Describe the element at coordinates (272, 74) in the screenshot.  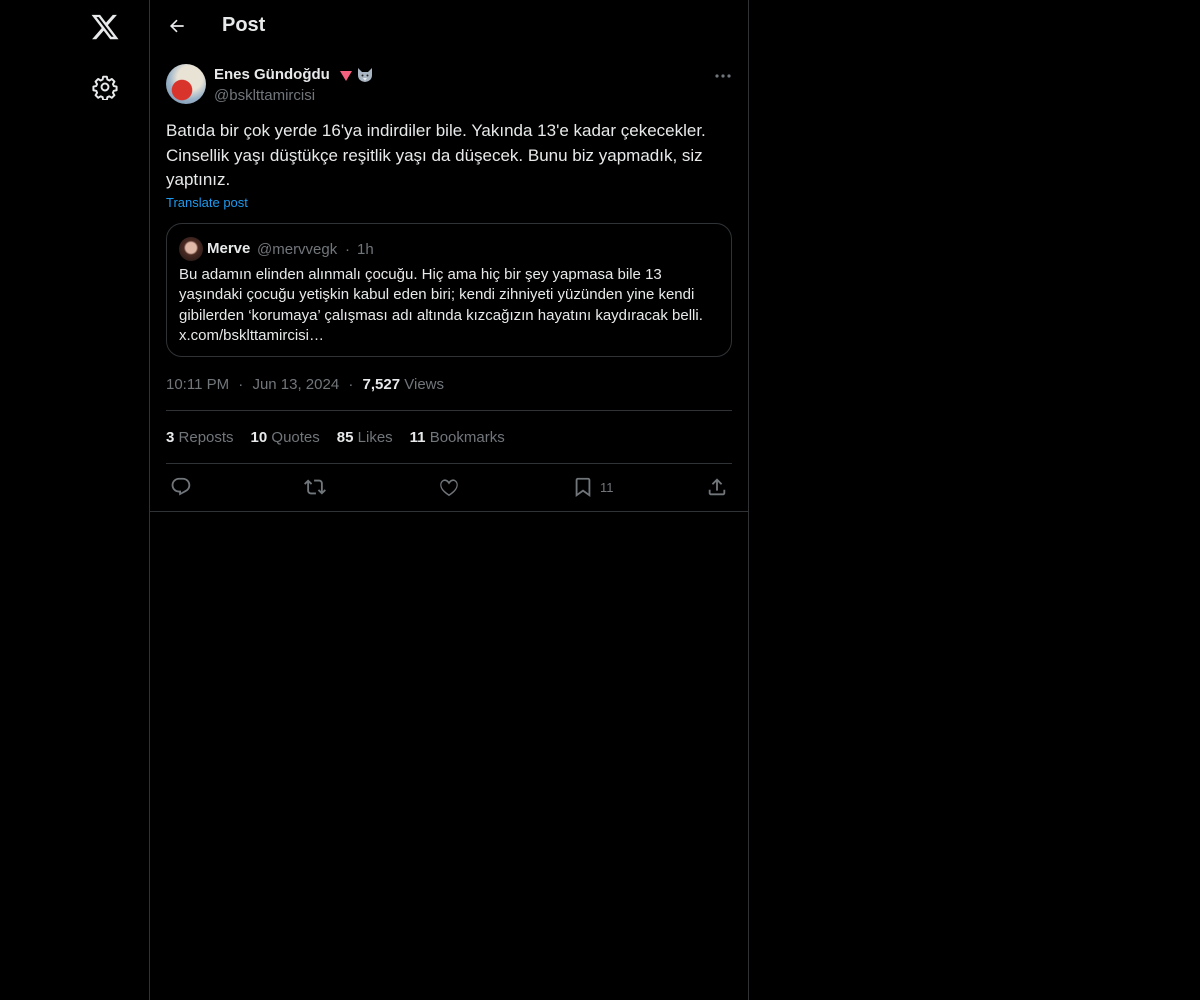
I see `author-name: Enes Gündoğdu` at that location.